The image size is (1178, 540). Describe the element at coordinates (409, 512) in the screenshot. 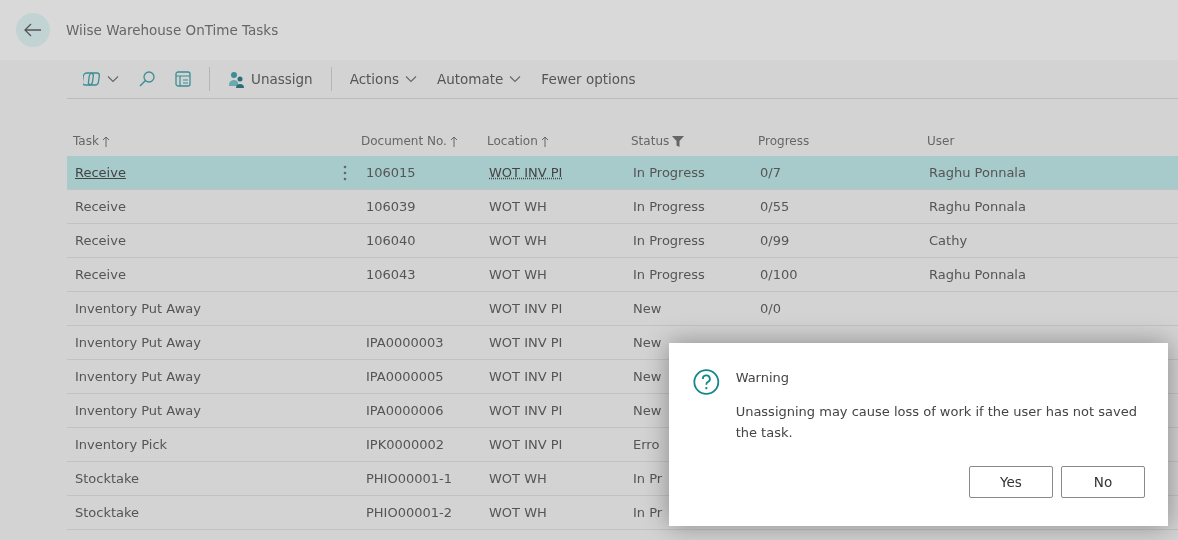

I see `table-cell: PHIO00001-2` at that location.